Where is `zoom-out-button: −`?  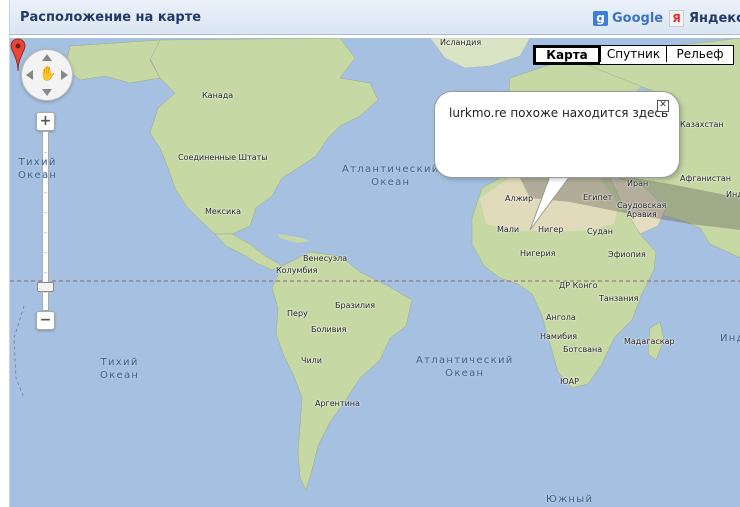
zoom-out-button: − is located at coordinates (45, 320).